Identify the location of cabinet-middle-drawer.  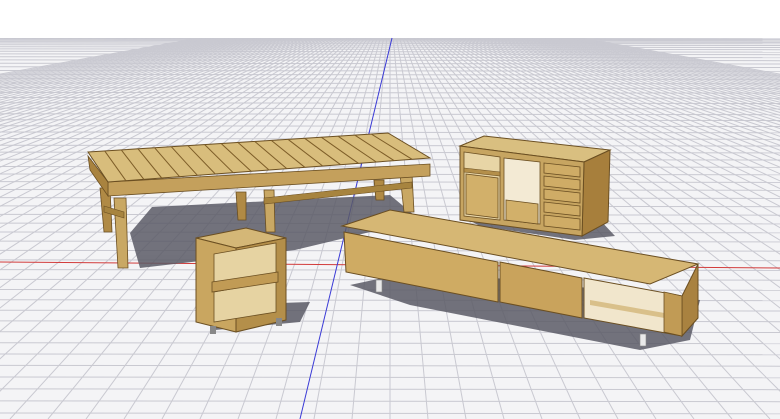
(522, 212).